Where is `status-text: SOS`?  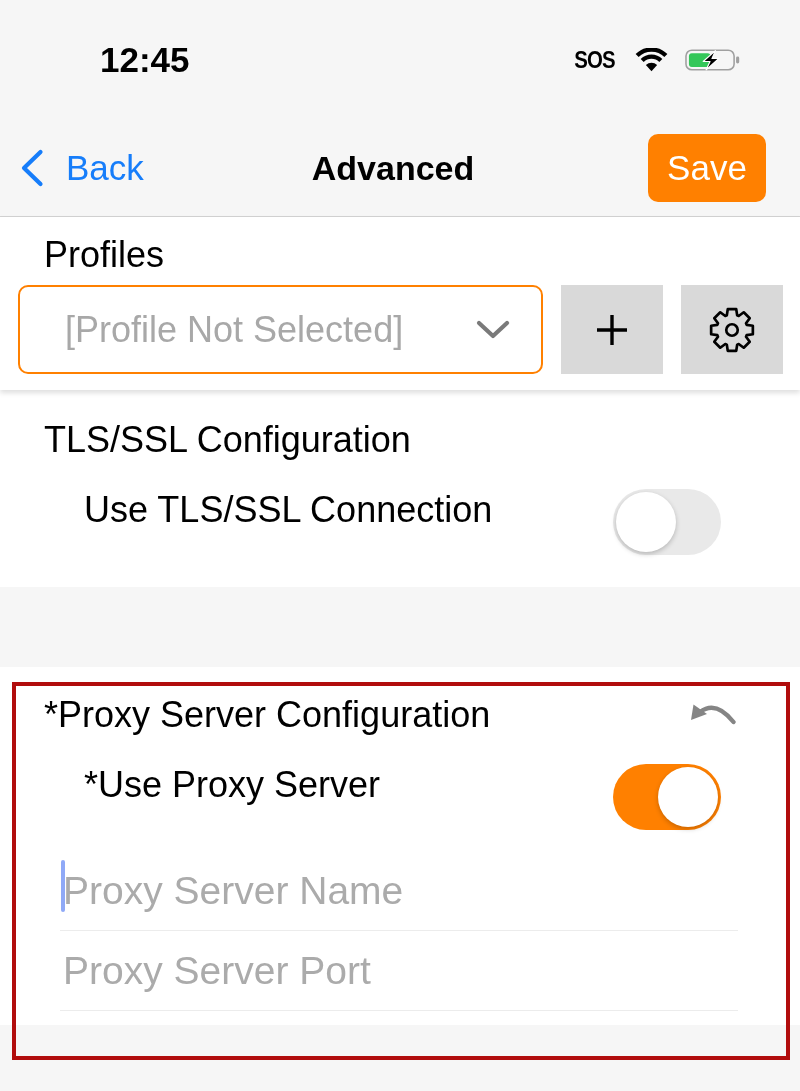
status-text: SOS is located at coordinates (594, 60).